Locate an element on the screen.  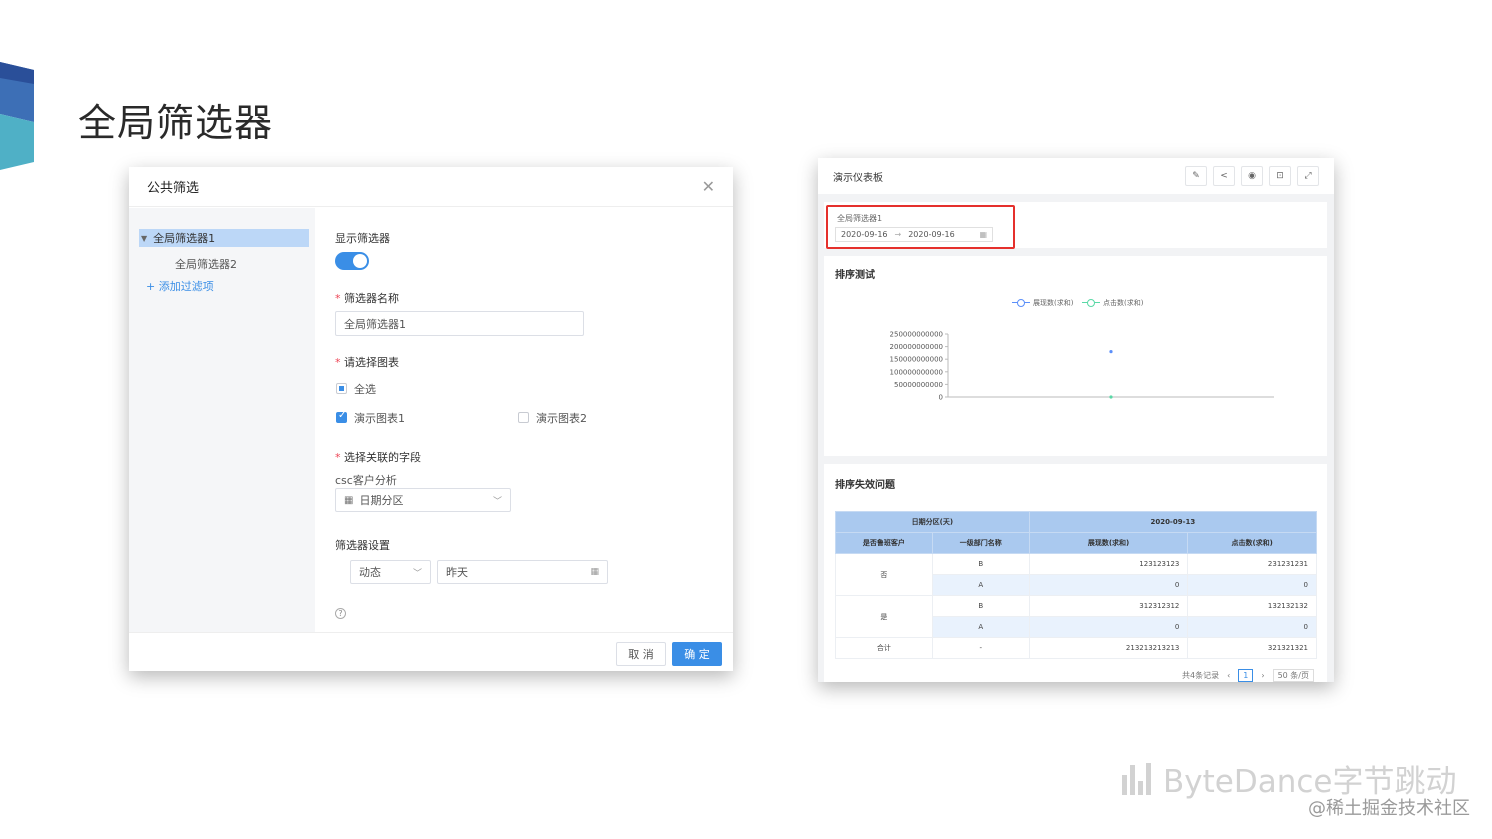
mode-select-value: 动态 is located at coordinates (370, 572).